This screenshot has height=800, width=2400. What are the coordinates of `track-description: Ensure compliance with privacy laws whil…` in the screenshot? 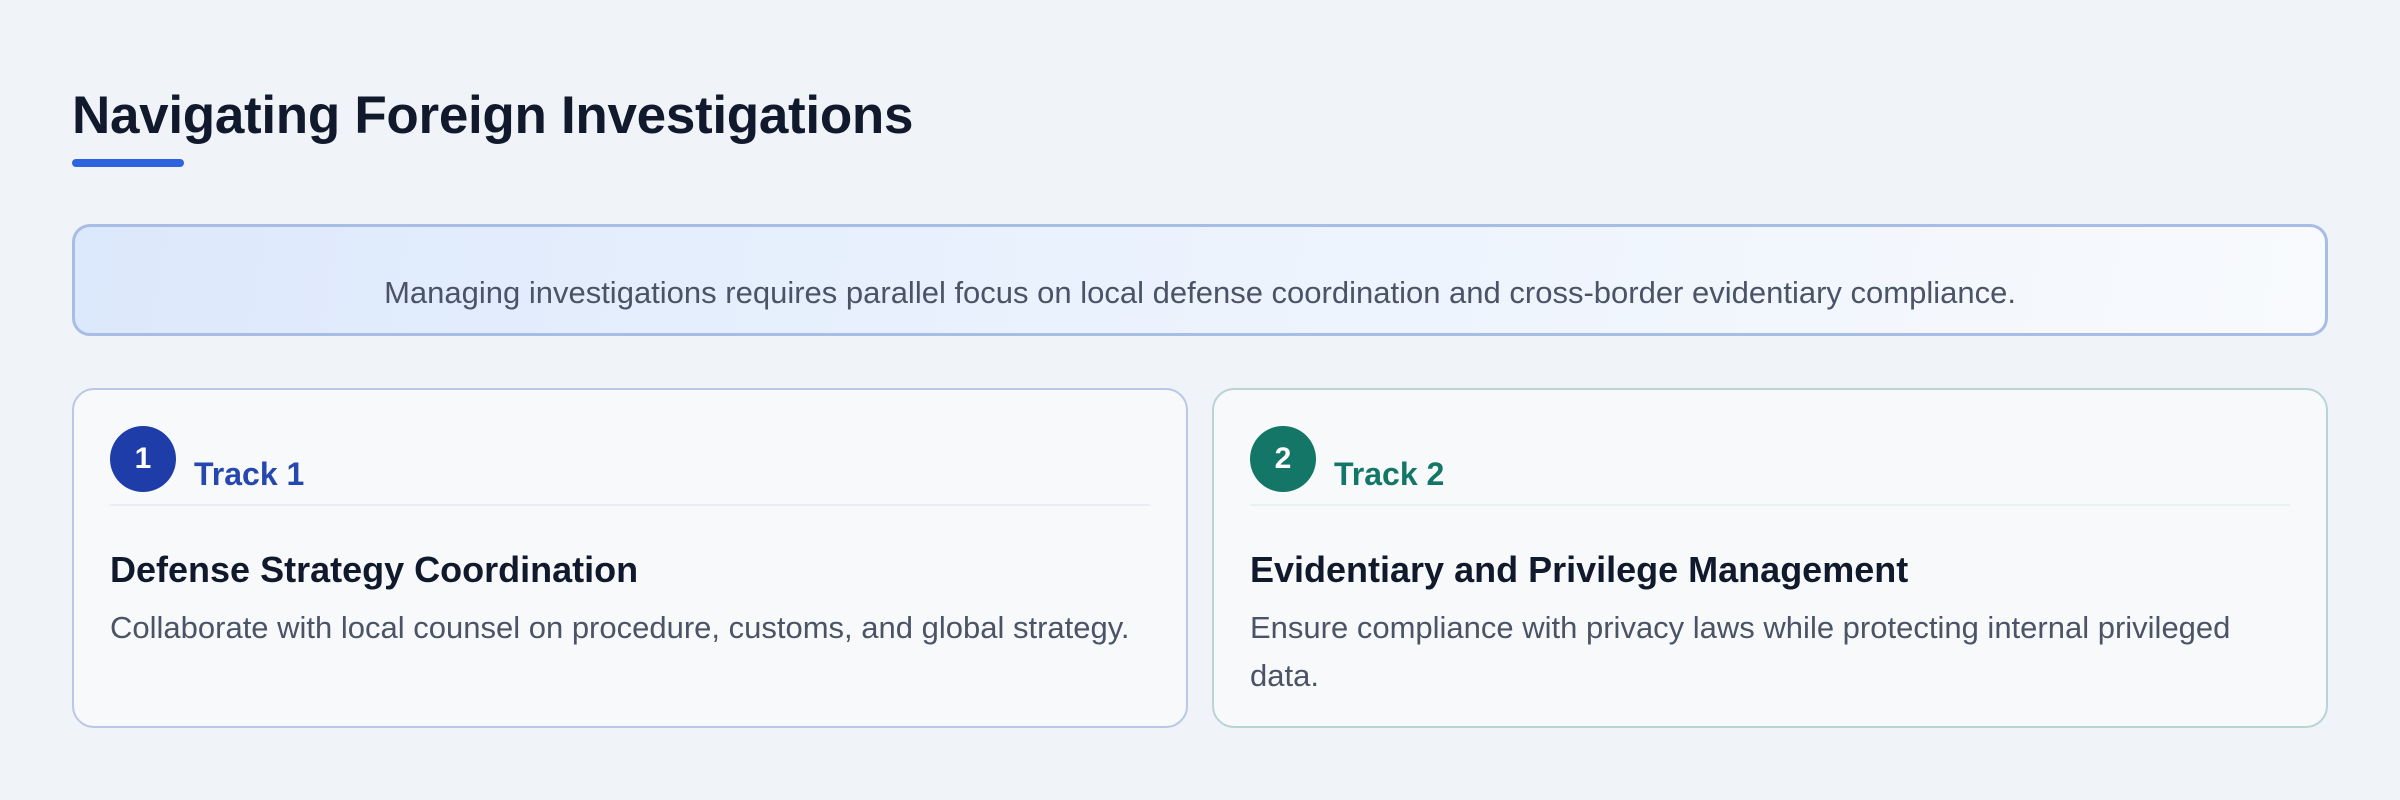 It's located at (1740, 651).